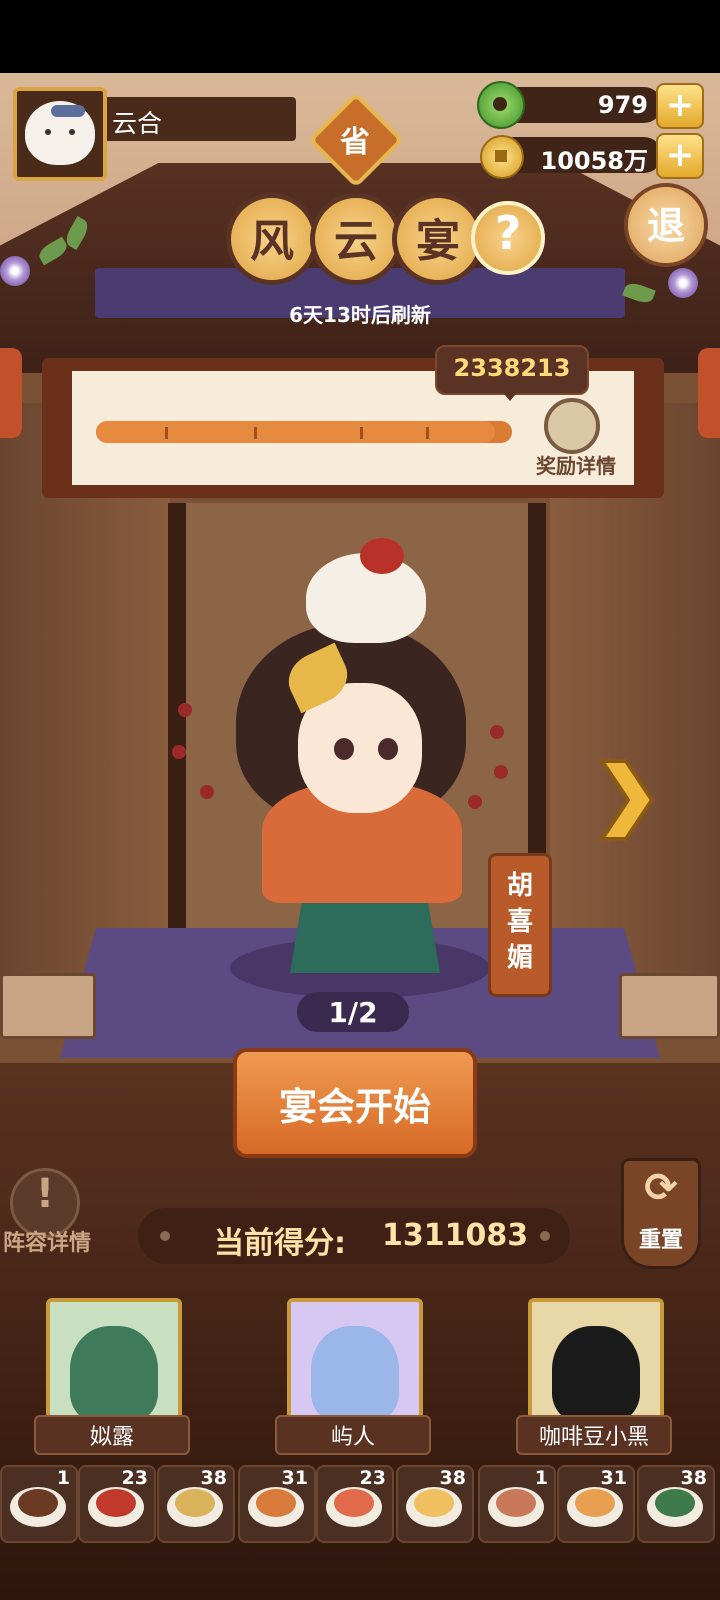  What do you see at coordinates (354, 1107) in the screenshot?
I see `start-banquet-label: 宴会开始` at bounding box center [354, 1107].